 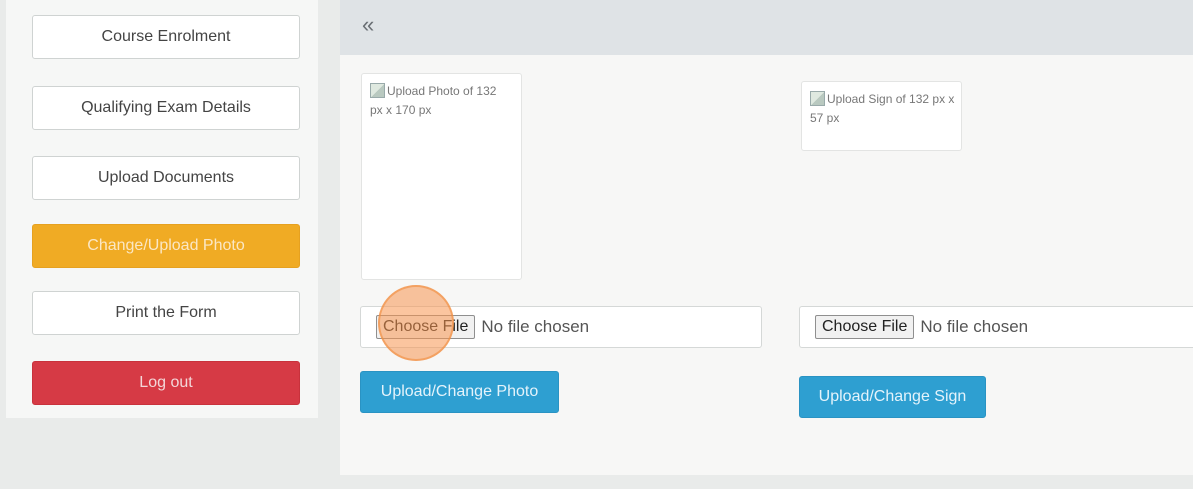 I want to click on click-indicator, so click(x=416, y=323).